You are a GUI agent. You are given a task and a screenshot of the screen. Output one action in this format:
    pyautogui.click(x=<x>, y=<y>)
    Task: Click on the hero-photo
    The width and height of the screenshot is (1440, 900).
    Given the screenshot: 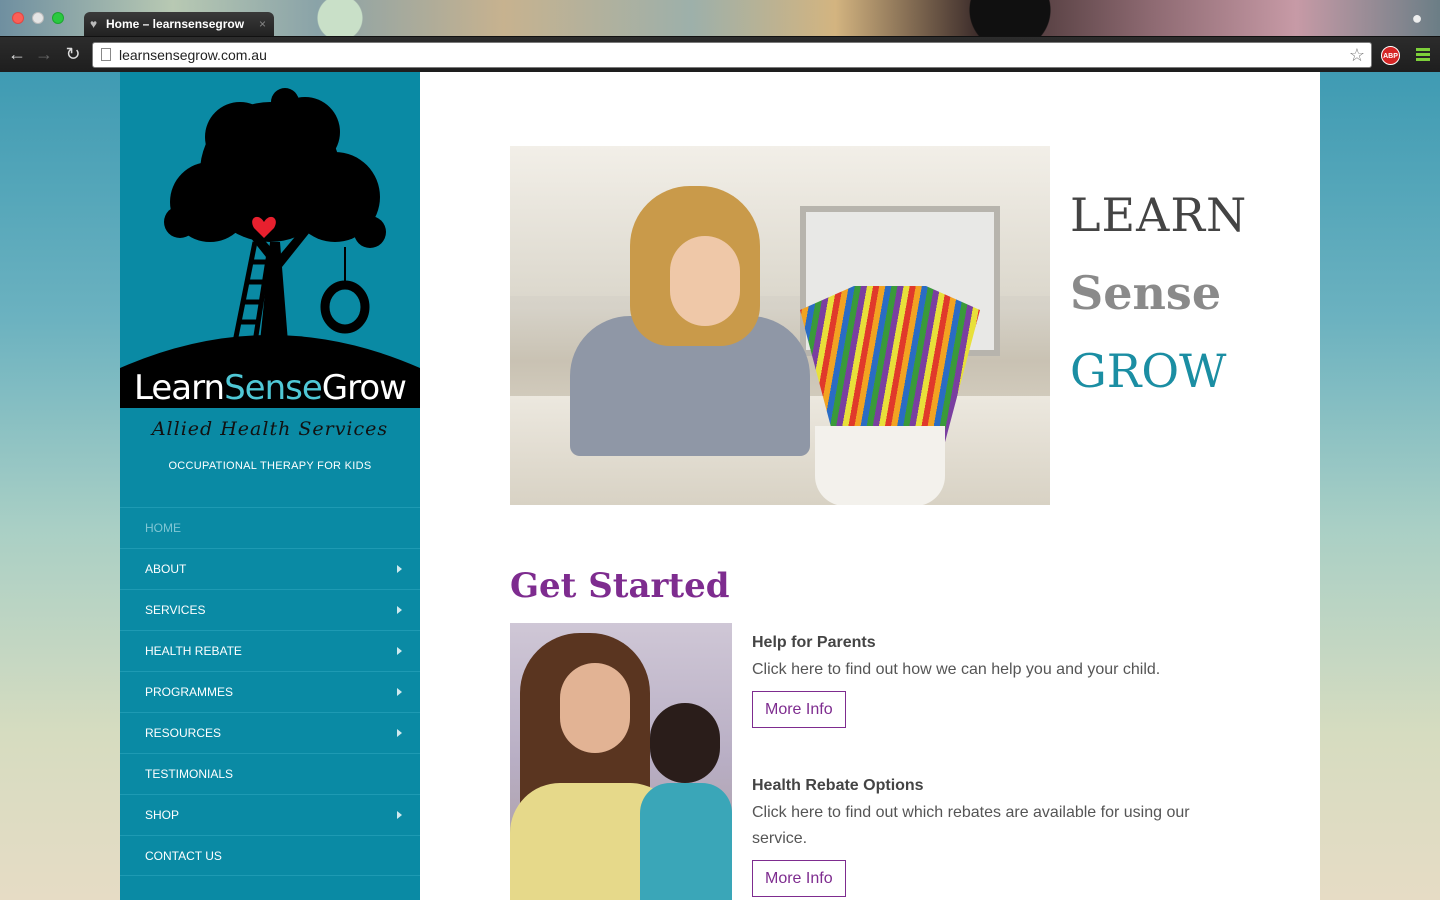 What is the action you would take?
    pyautogui.click(x=780, y=325)
    